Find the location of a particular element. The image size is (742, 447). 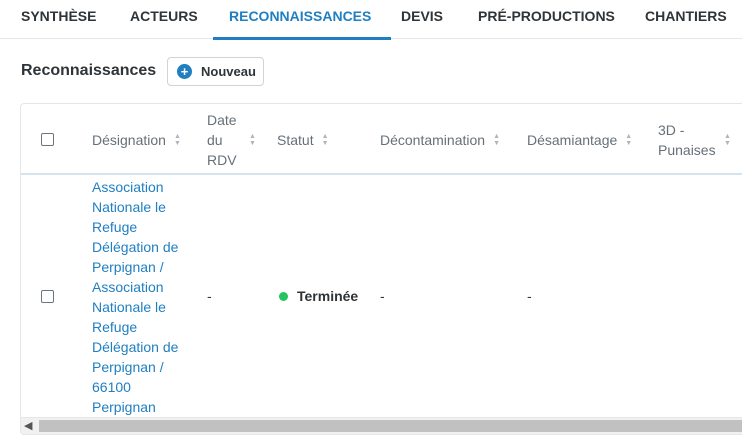

tab-chantiers: CHANTIERS is located at coordinates (686, 19).